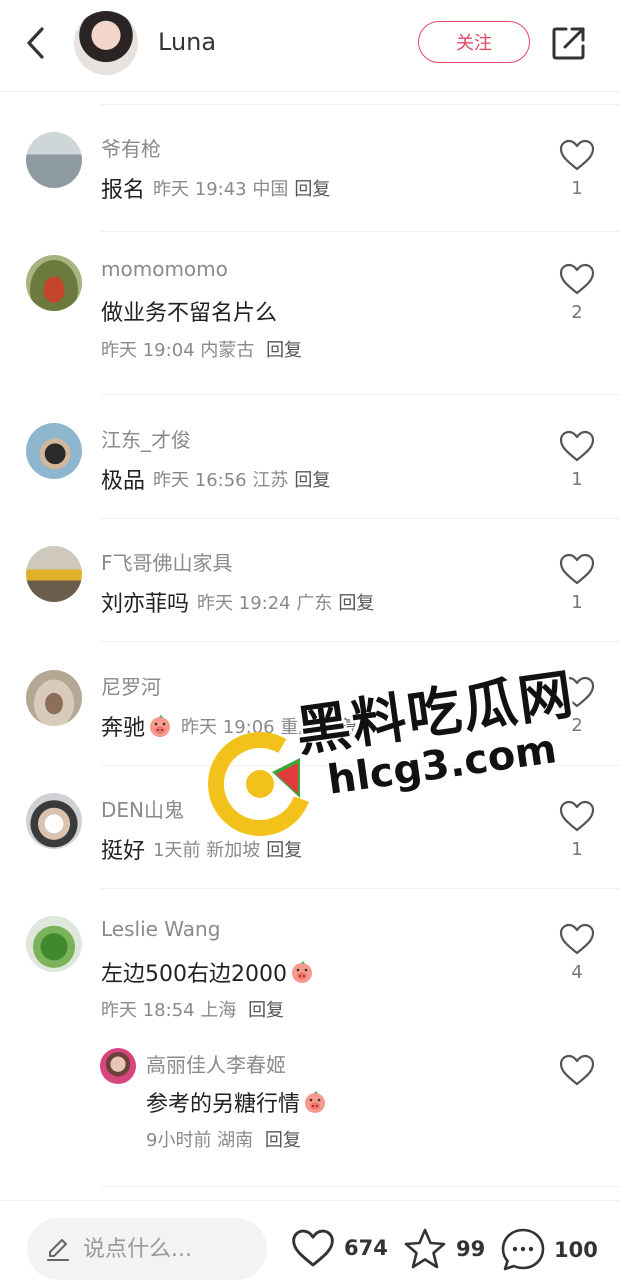  I want to click on comment-username: Leslie Wang, so click(160, 929).